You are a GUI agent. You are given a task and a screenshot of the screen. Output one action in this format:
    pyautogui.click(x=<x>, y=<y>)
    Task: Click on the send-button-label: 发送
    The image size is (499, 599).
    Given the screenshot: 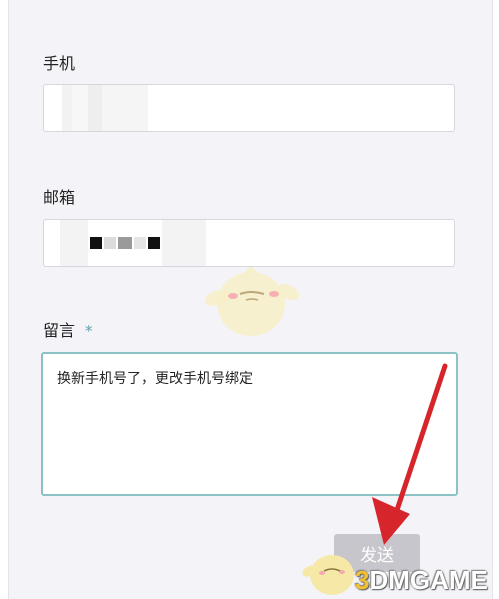 What is the action you would take?
    pyautogui.click(x=377, y=555)
    